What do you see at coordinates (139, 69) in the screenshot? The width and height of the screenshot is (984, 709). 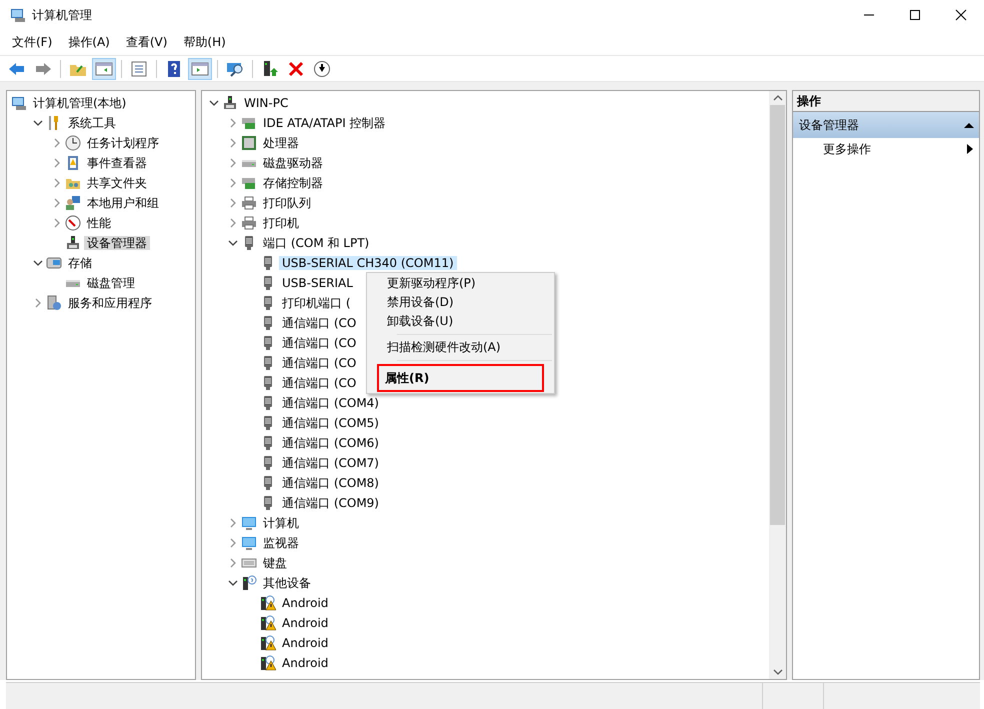 I see `properties-icon` at bounding box center [139, 69].